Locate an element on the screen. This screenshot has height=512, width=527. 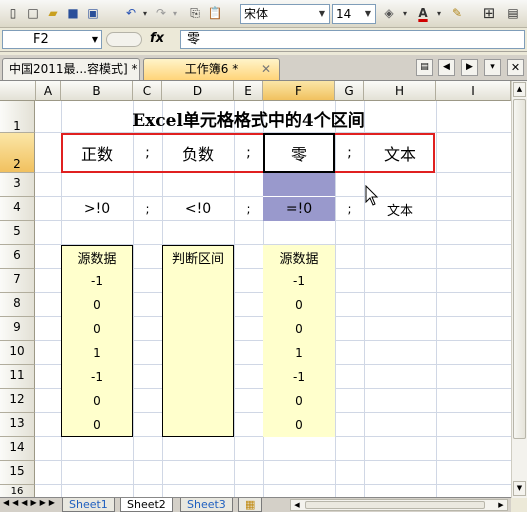
horizontal-scrollbar: ◀ ▶ is located at coordinates (399, 505).